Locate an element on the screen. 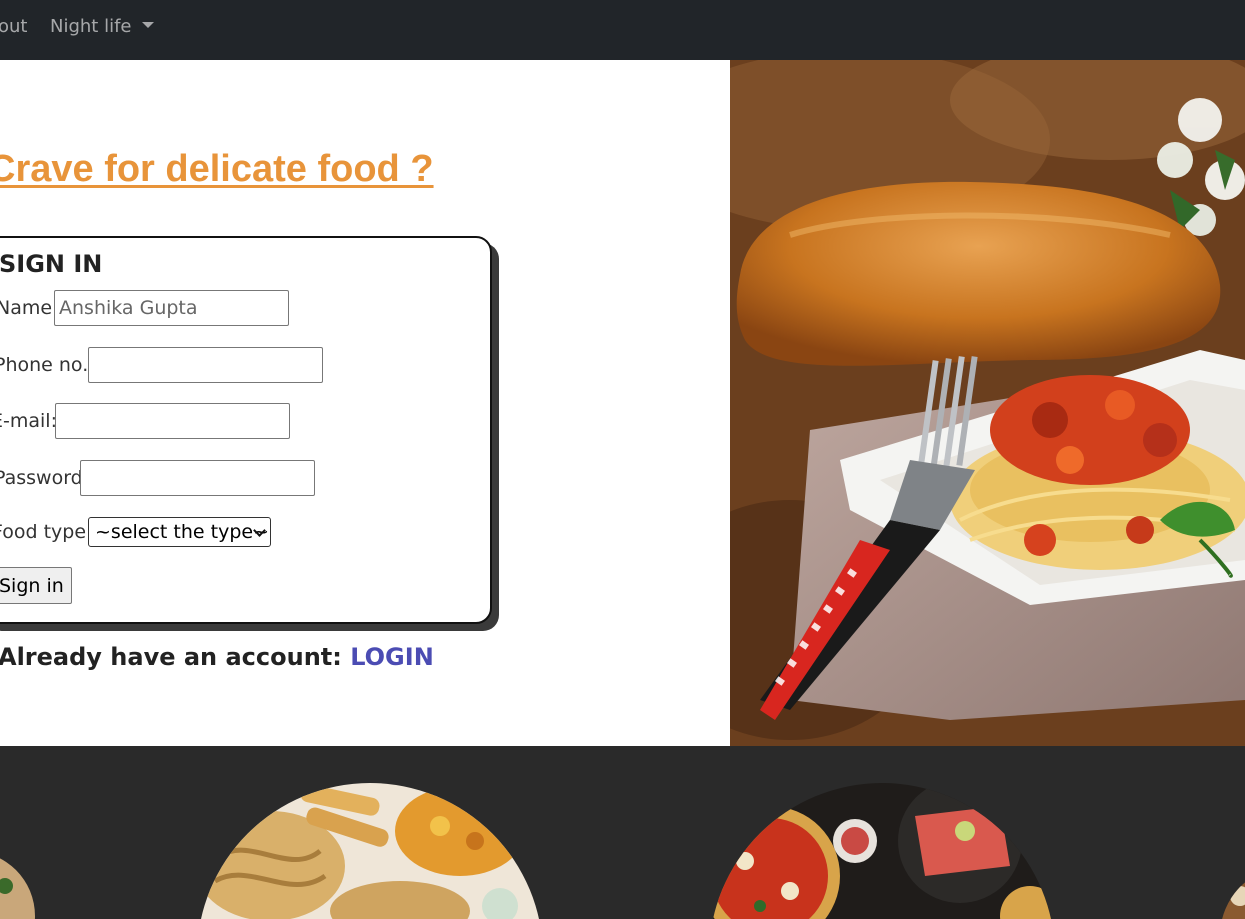 The width and height of the screenshot is (1245, 919). nav-item-about: out is located at coordinates (13, 27).